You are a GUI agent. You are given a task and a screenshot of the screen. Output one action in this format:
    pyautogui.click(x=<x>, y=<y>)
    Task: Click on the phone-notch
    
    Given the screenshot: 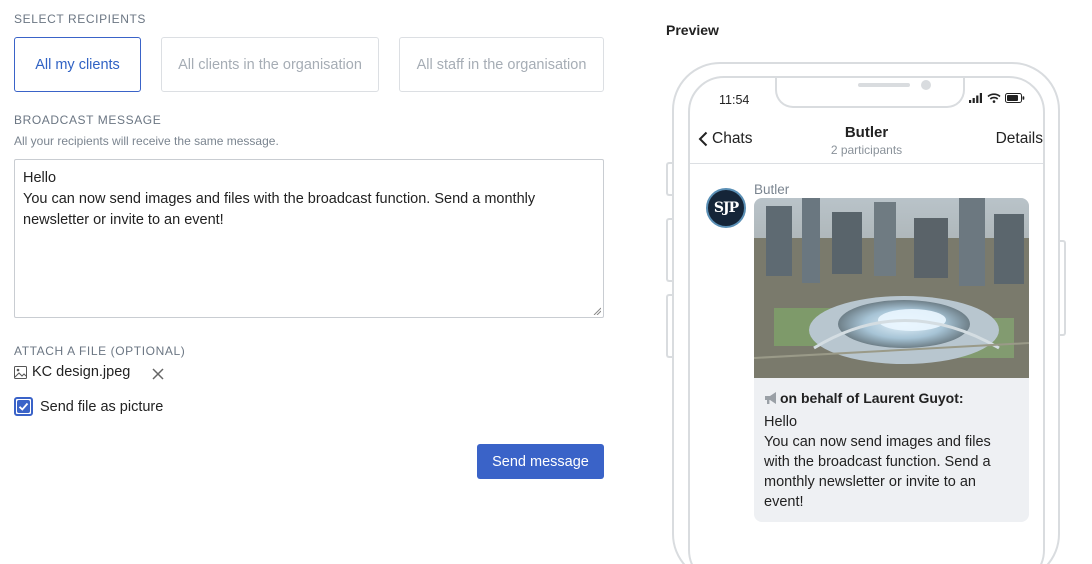 What is the action you would take?
    pyautogui.click(x=870, y=93)
    